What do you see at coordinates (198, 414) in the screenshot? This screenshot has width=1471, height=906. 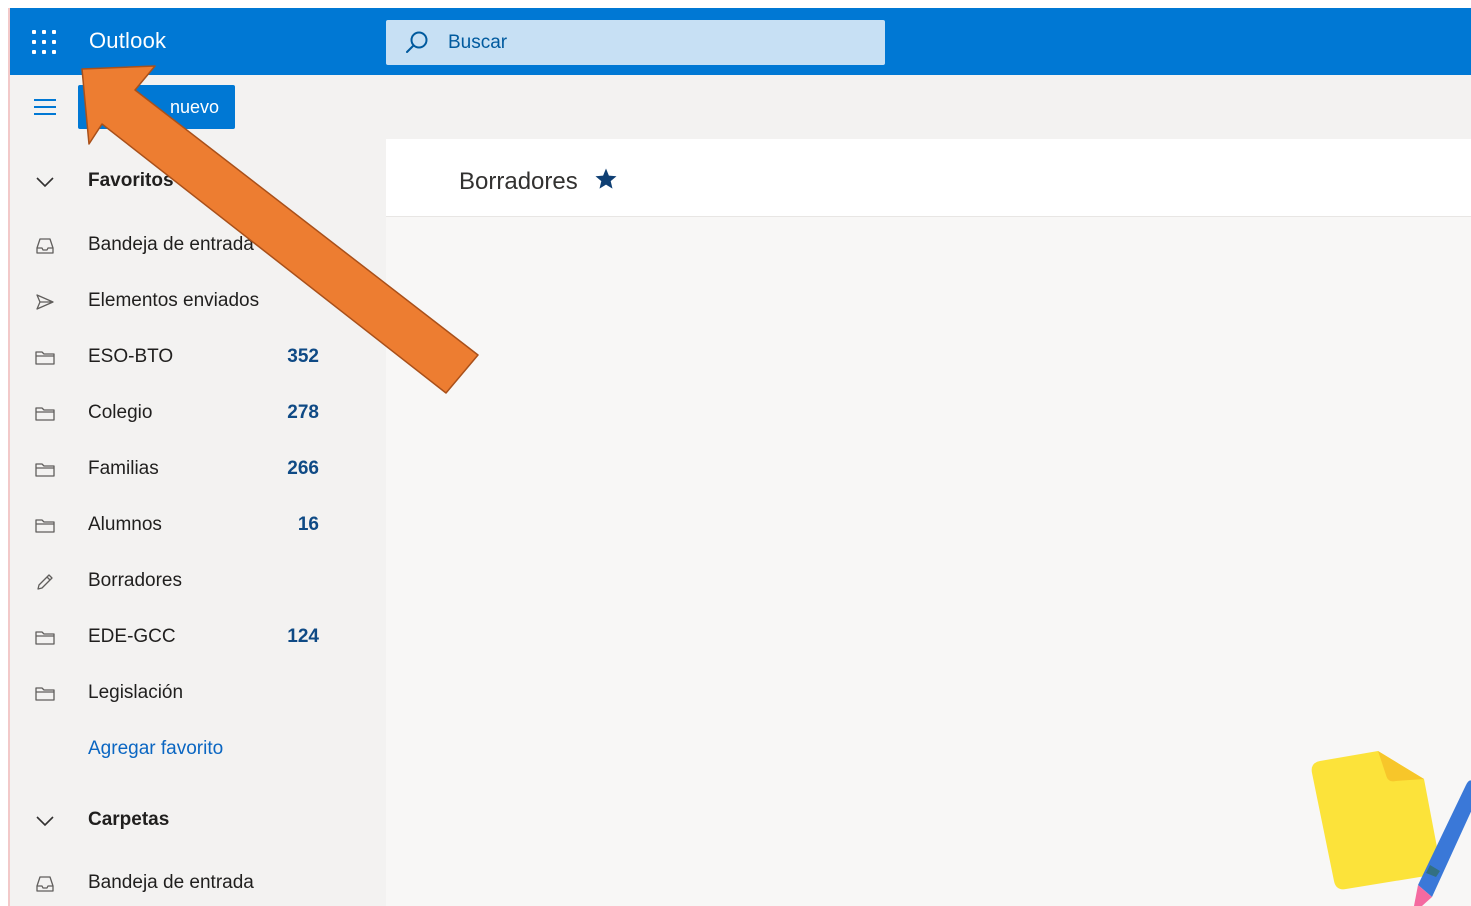 I see `favorite-item-colegio: Colegio 278` at bounding box center [198, 414].